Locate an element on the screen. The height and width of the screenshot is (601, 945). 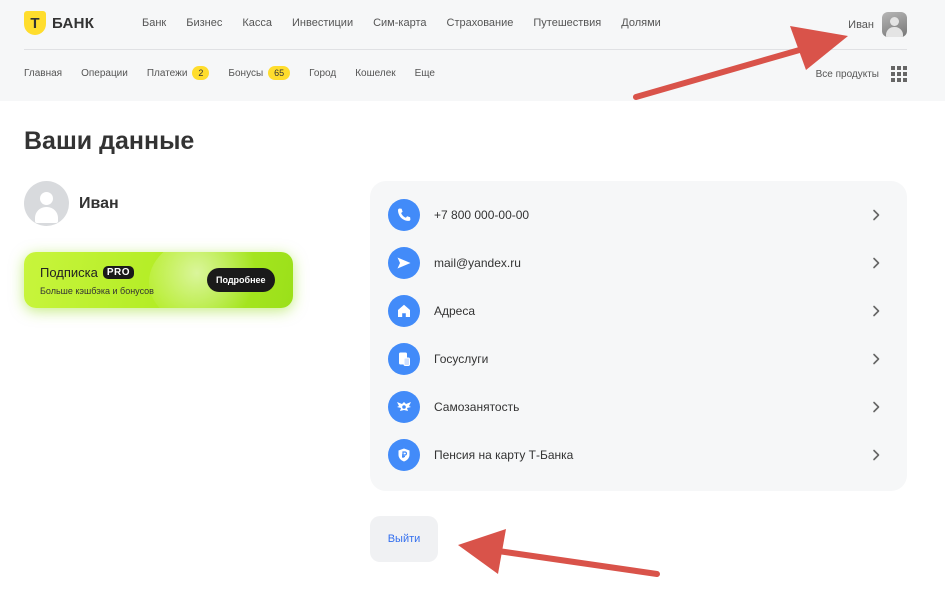
page-title: Ваши данные is located at coordinates (109, 141).